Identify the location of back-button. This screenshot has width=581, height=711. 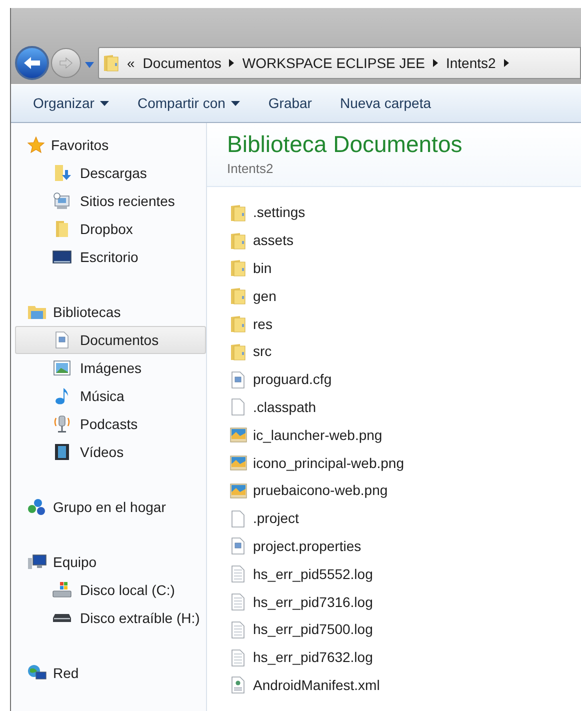
(32, 63).